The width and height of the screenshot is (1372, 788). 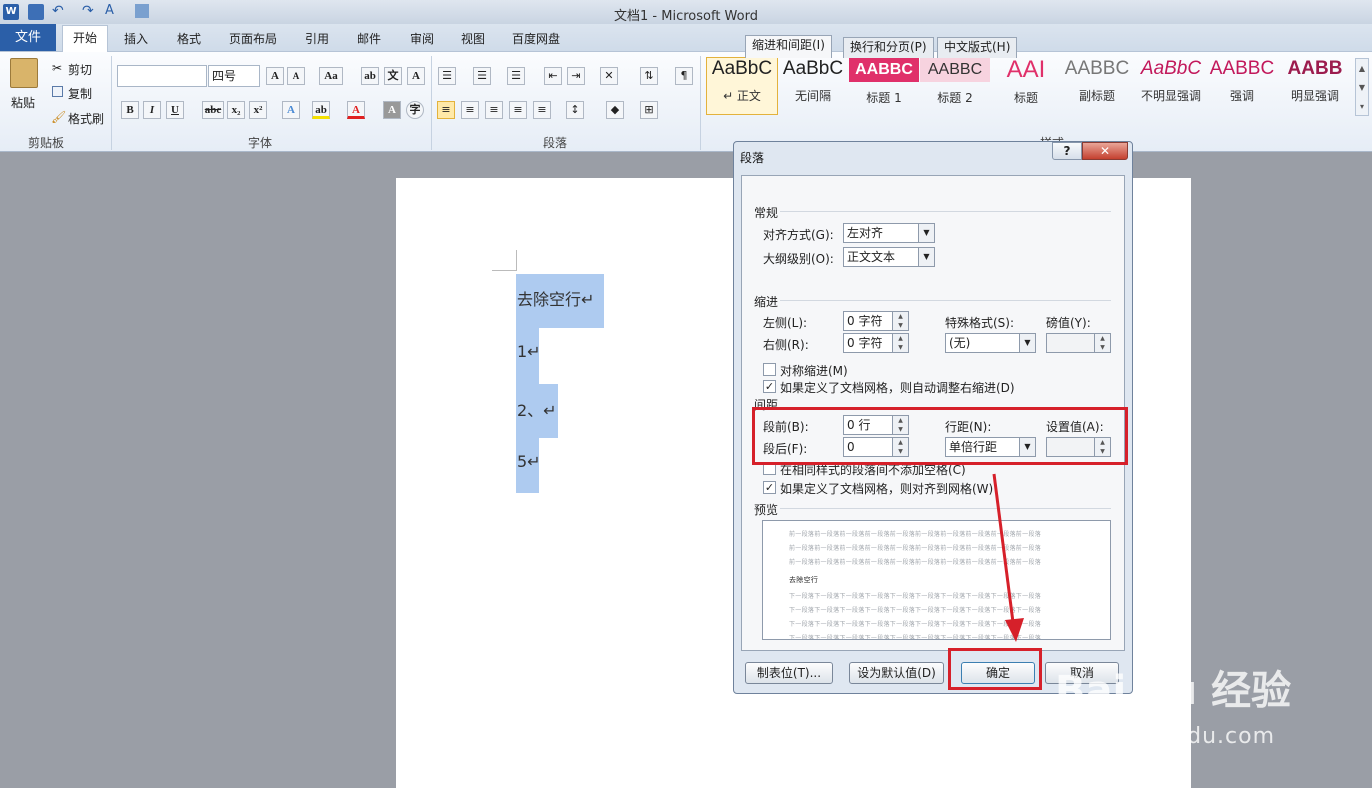 I want to click on tab-insert: 插入, so click(x=136, y=38).